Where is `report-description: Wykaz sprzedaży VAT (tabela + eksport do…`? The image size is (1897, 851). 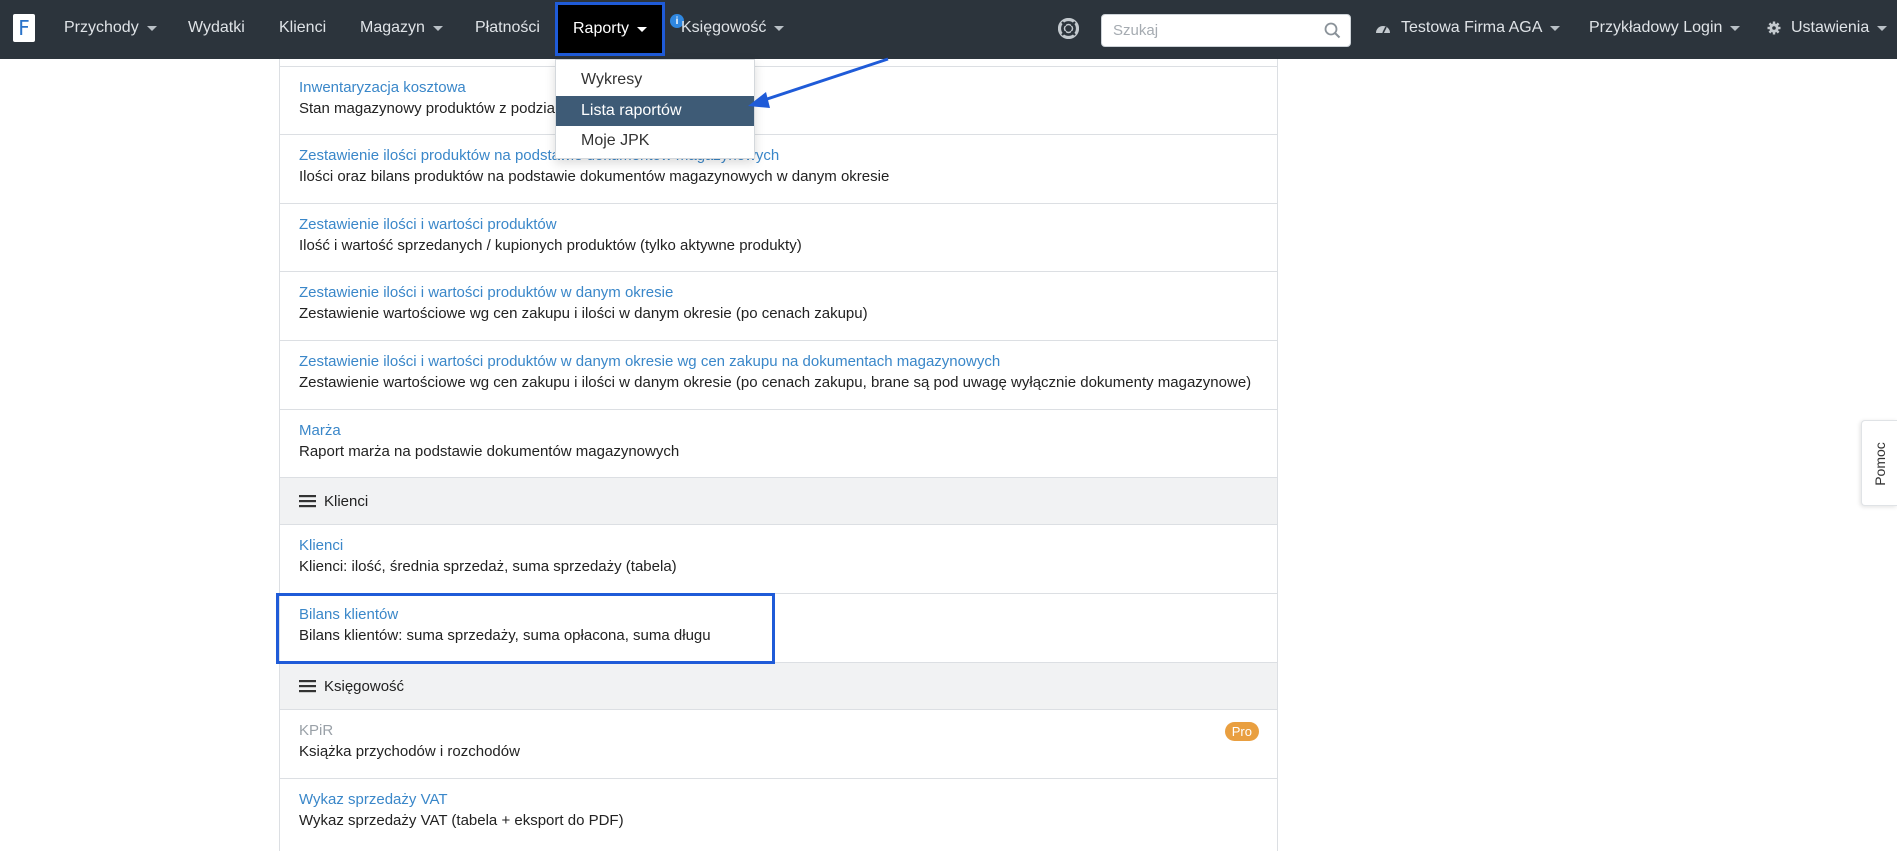 report-description: Wykaz sprzedaży VAT (tabela + eksport do… is located at coordinates (461, 820).